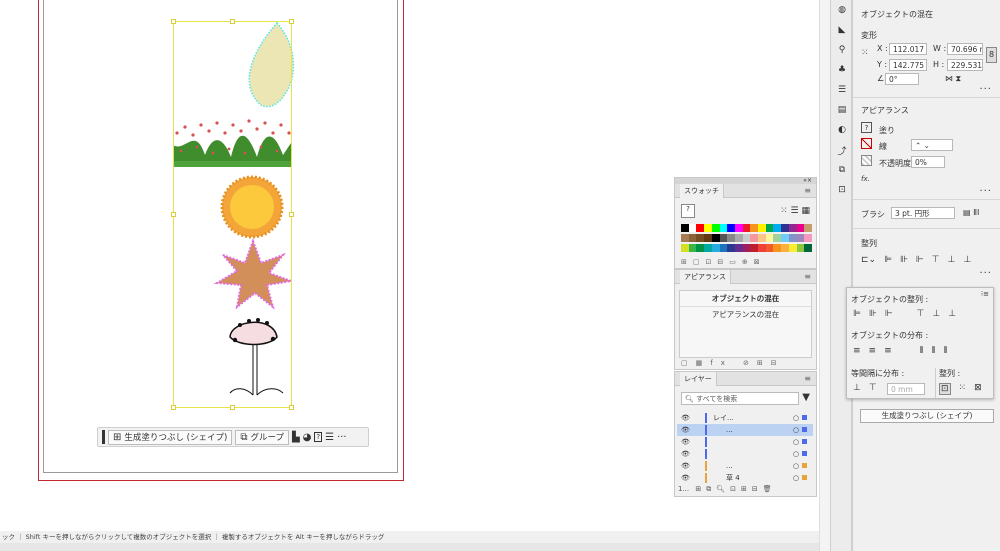  What do you see at coordinates (842, 130) in the screenshot?
I see `transparency-icon: ◐` at bounding box center [842, 130].